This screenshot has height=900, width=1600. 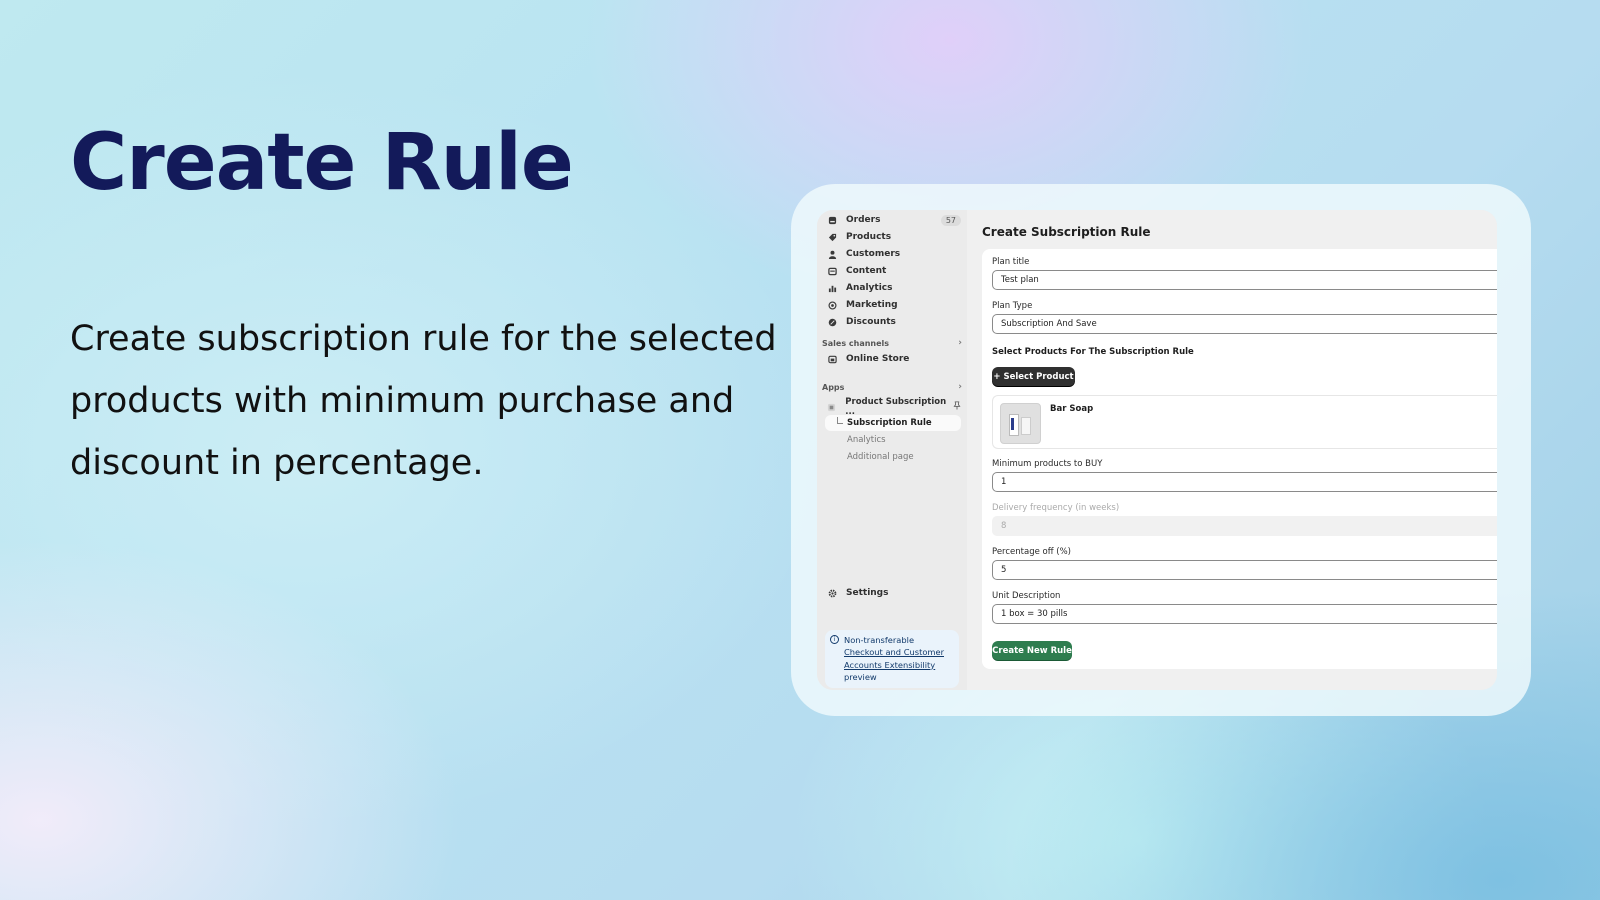 What do you see at coordinates (1032, 650) in the screenshot?
I see `create-new-rule-button: Create New Rule` at bounding box center [1032, 650].